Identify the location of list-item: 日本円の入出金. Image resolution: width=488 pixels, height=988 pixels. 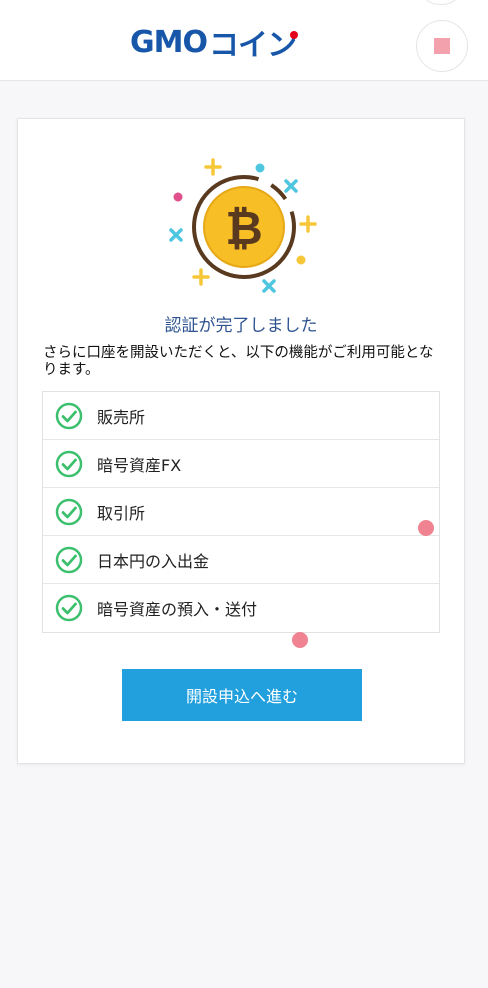
(241, 560).